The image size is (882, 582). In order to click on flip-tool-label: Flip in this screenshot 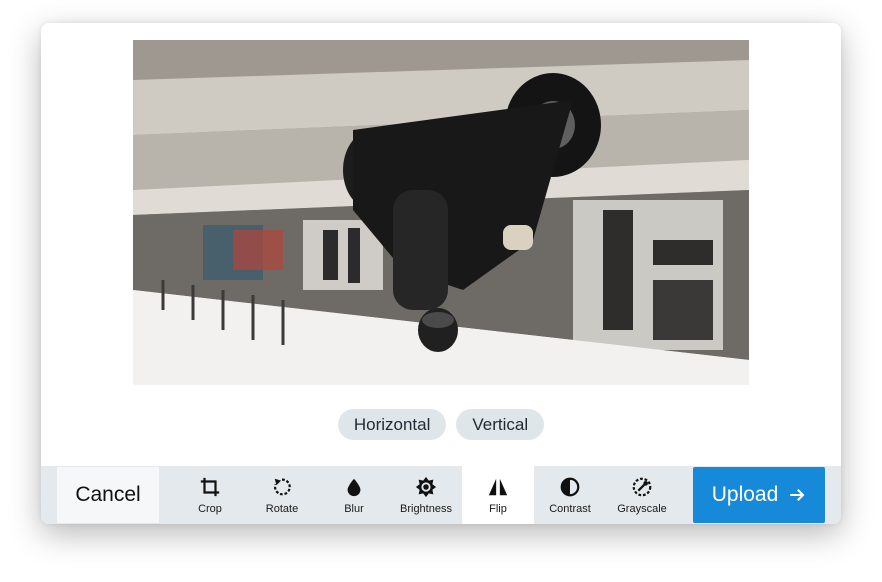, I will do `click(498, 508)`.